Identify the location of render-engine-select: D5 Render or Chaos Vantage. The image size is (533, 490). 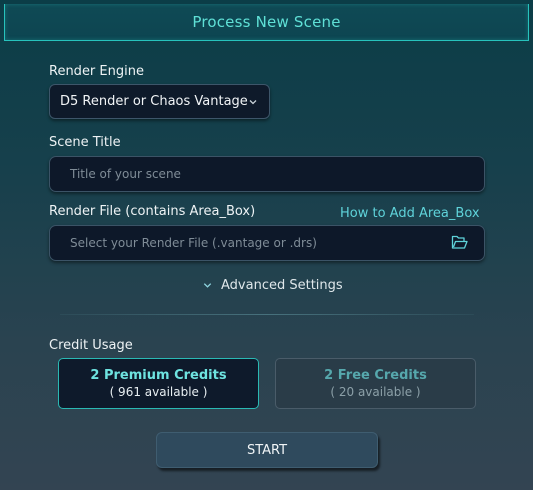
(159, 101).